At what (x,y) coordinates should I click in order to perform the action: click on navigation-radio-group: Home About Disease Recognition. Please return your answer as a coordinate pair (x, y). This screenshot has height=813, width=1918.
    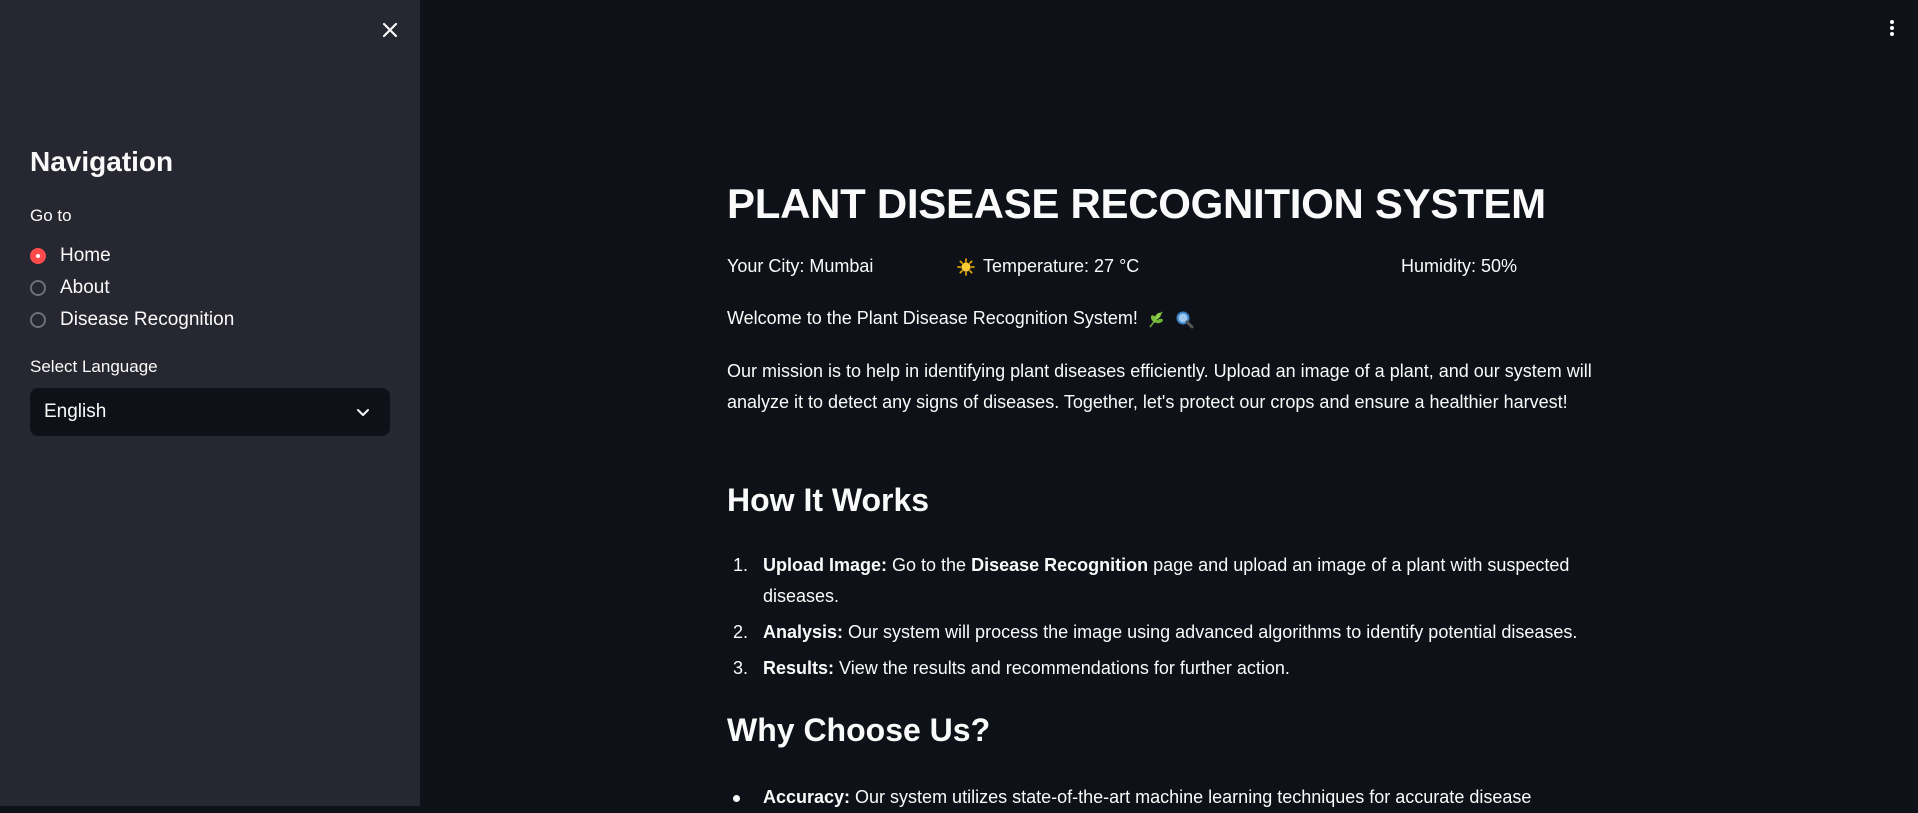
    Looking at the image, I should click on (132, 288).